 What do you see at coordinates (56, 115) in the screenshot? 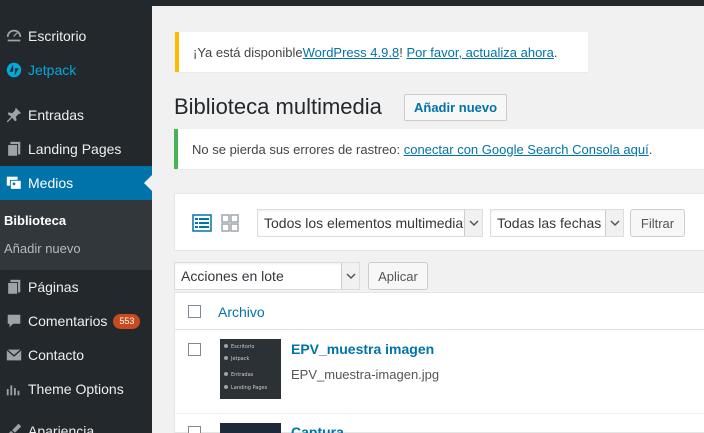
I see `sidebar-item-label: Entradas` at bounding box center [56, 115].